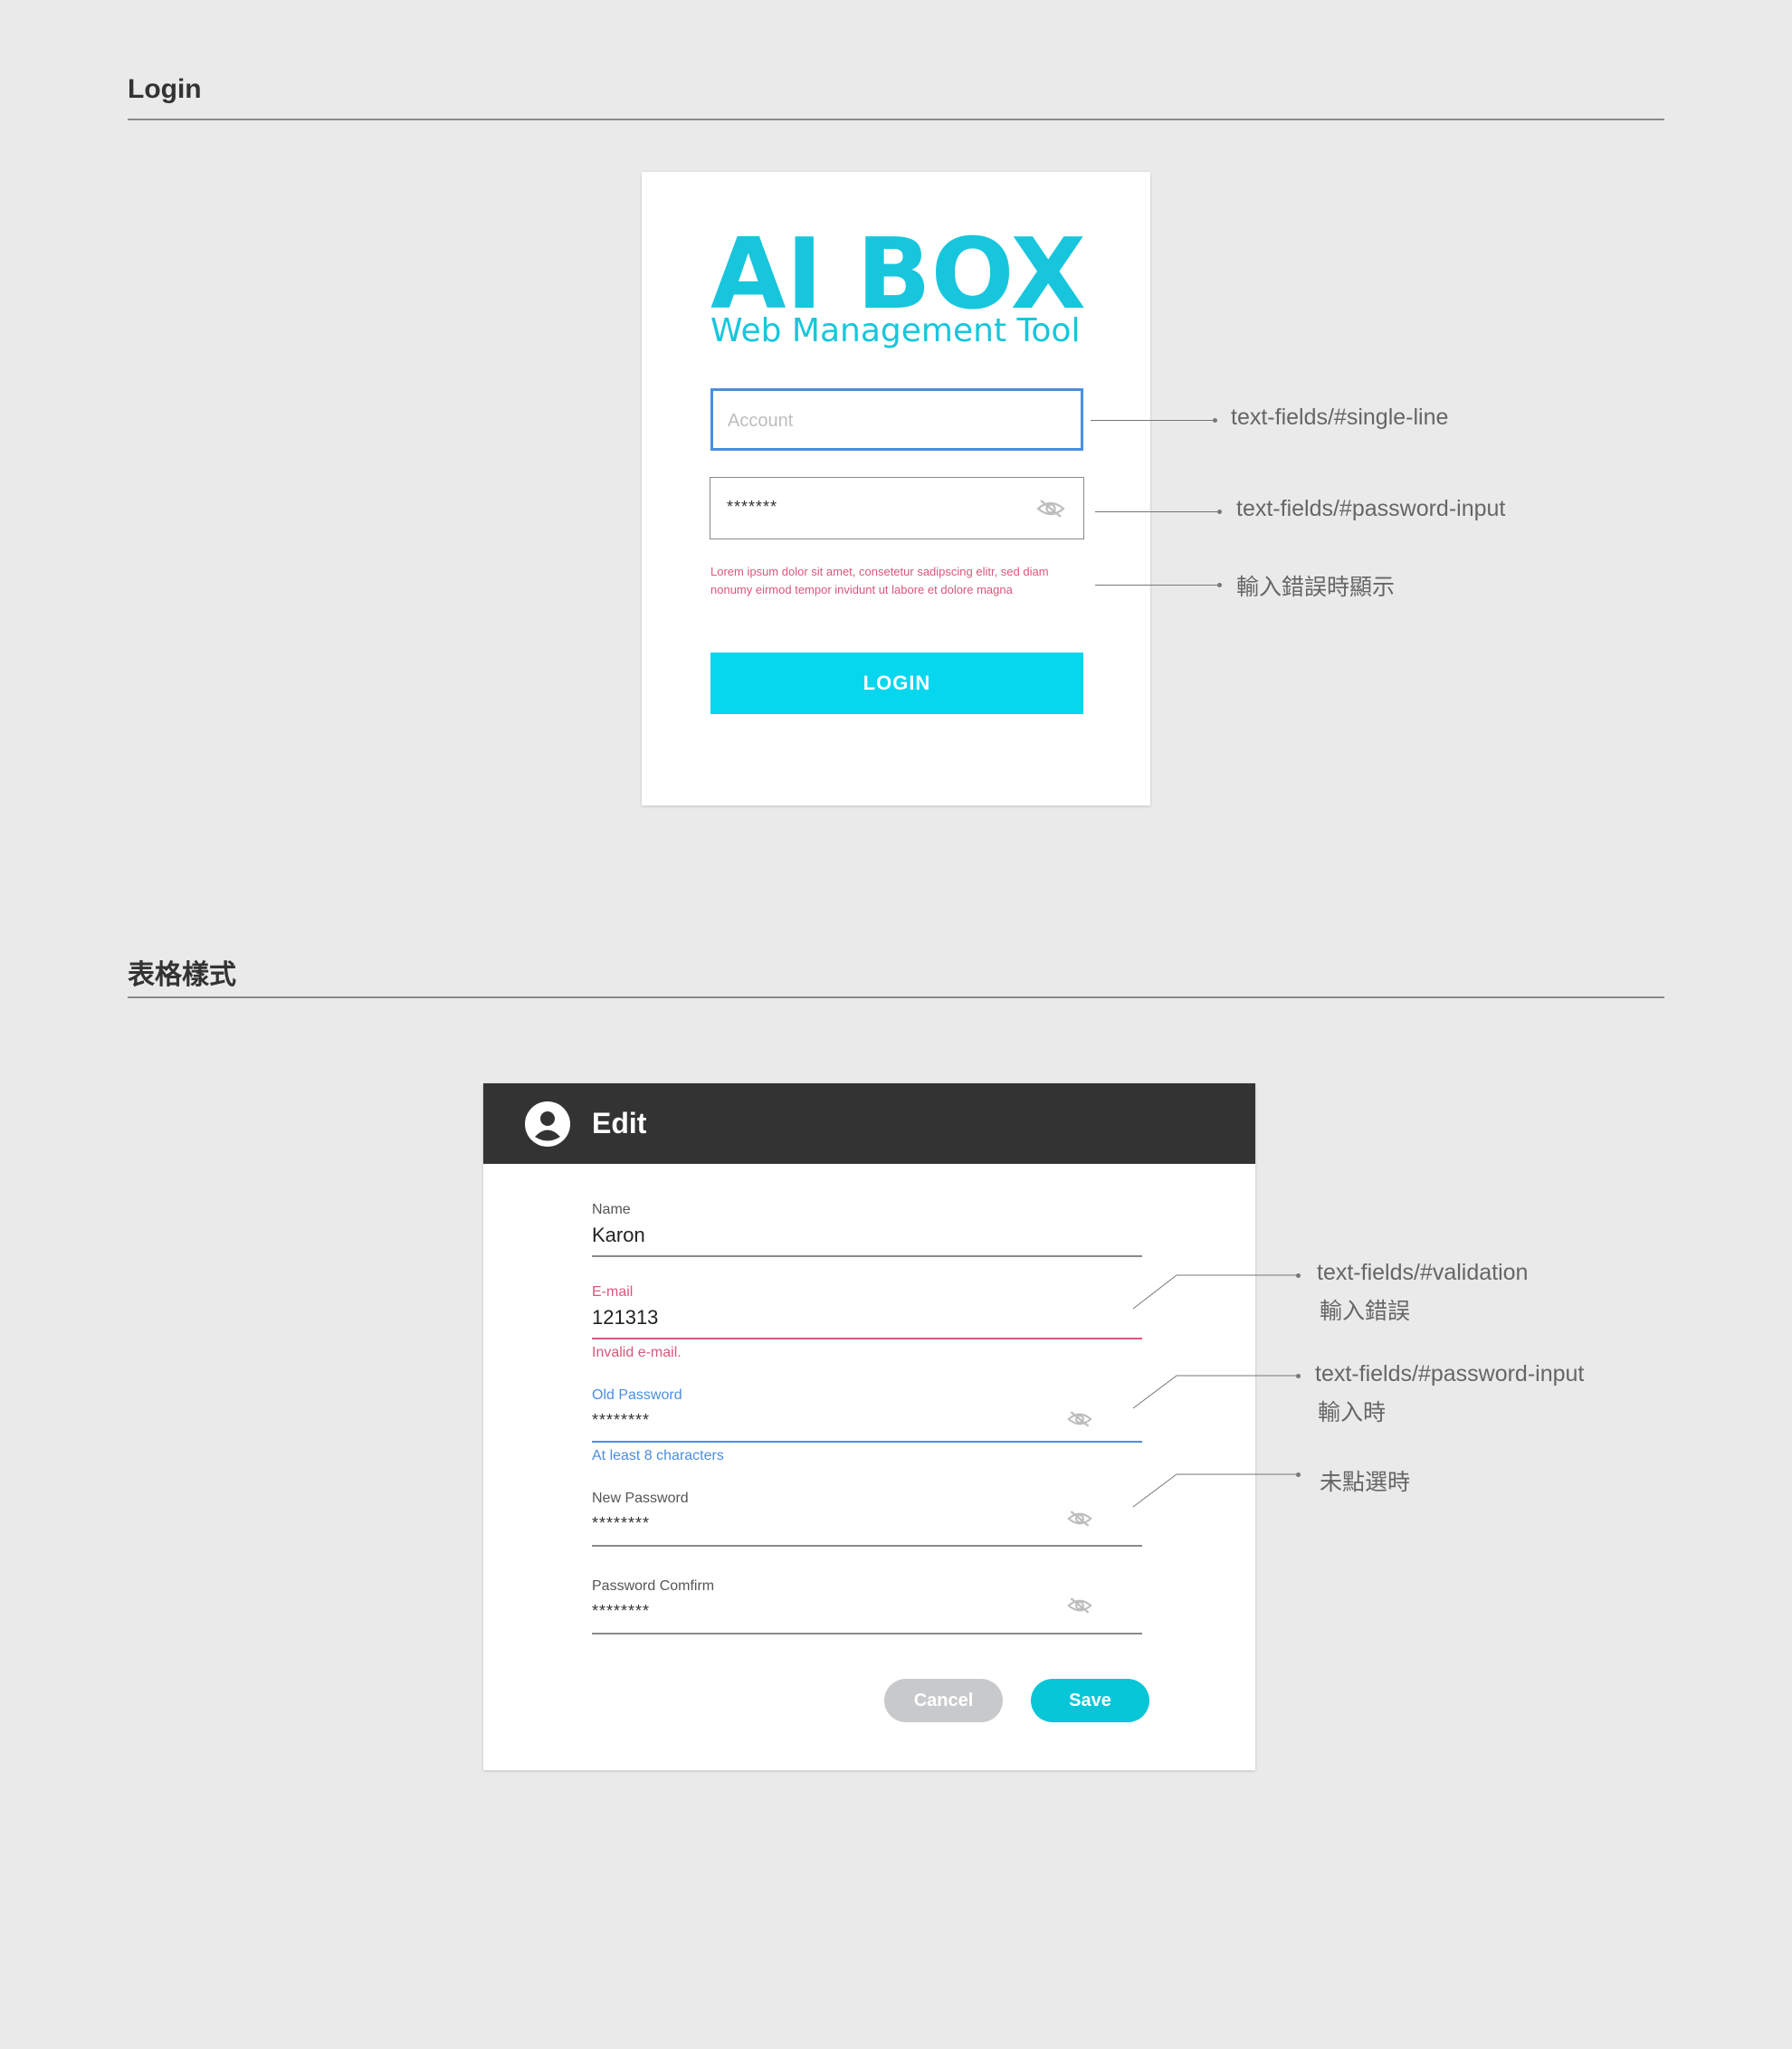  What do you see at coordinates (1316, 587) in the screenshot?
I see `annotation-error-display: 輸入錯誤時顯示` at bounding box center [1316, 587].